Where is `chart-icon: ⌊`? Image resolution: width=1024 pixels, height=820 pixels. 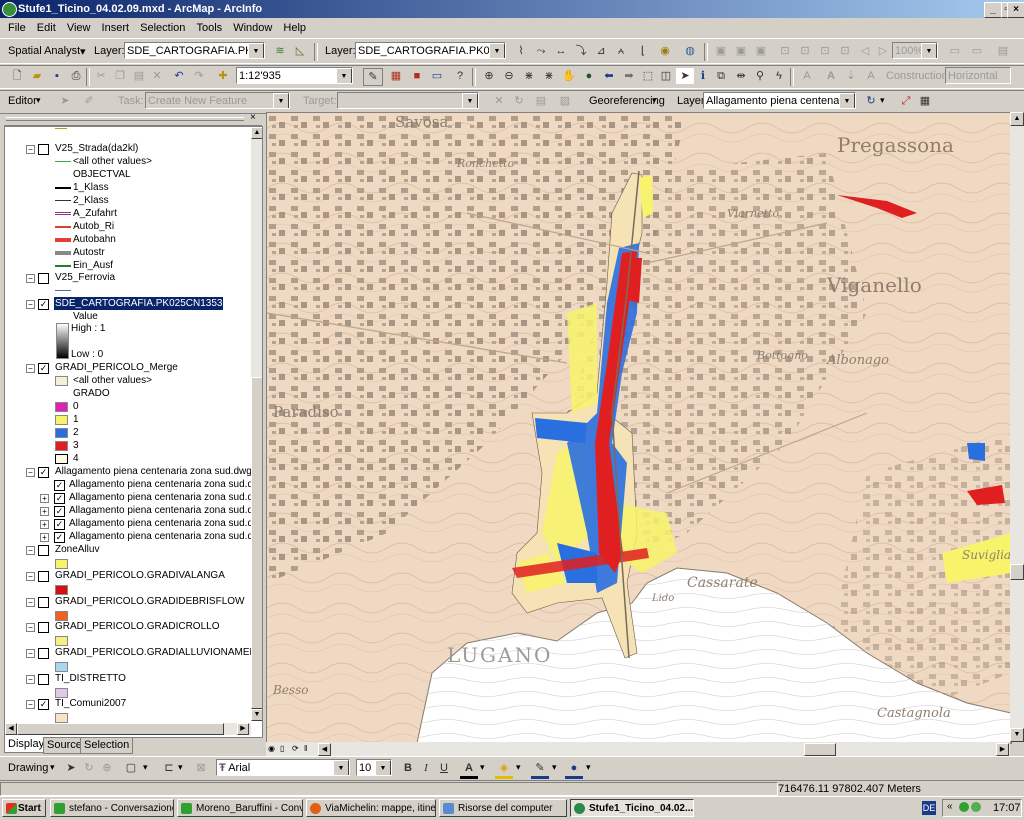
chart-icon: ⌊ is located at coordinates (643, 51).